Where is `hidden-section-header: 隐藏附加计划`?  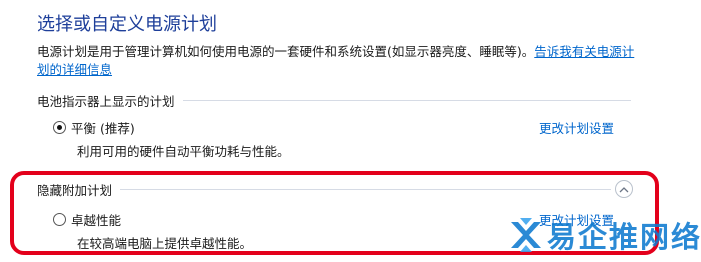
hidden-section-header: 隐藏附加计划 is located at coordinates (324, 189).